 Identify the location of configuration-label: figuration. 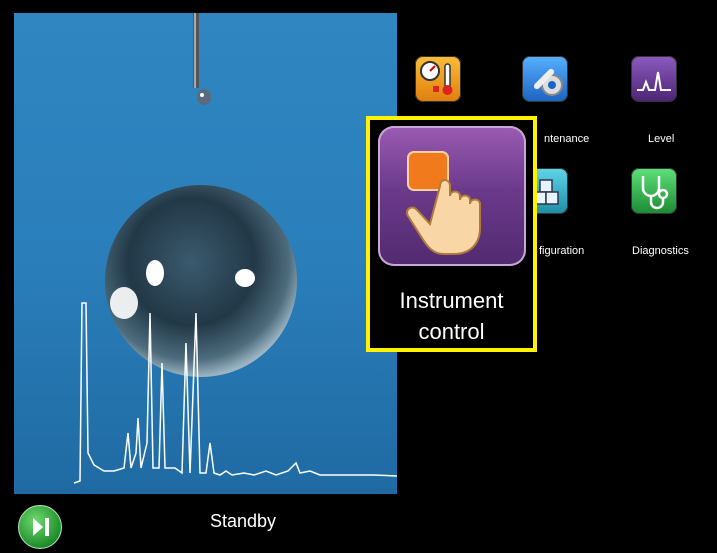
(562, 251).